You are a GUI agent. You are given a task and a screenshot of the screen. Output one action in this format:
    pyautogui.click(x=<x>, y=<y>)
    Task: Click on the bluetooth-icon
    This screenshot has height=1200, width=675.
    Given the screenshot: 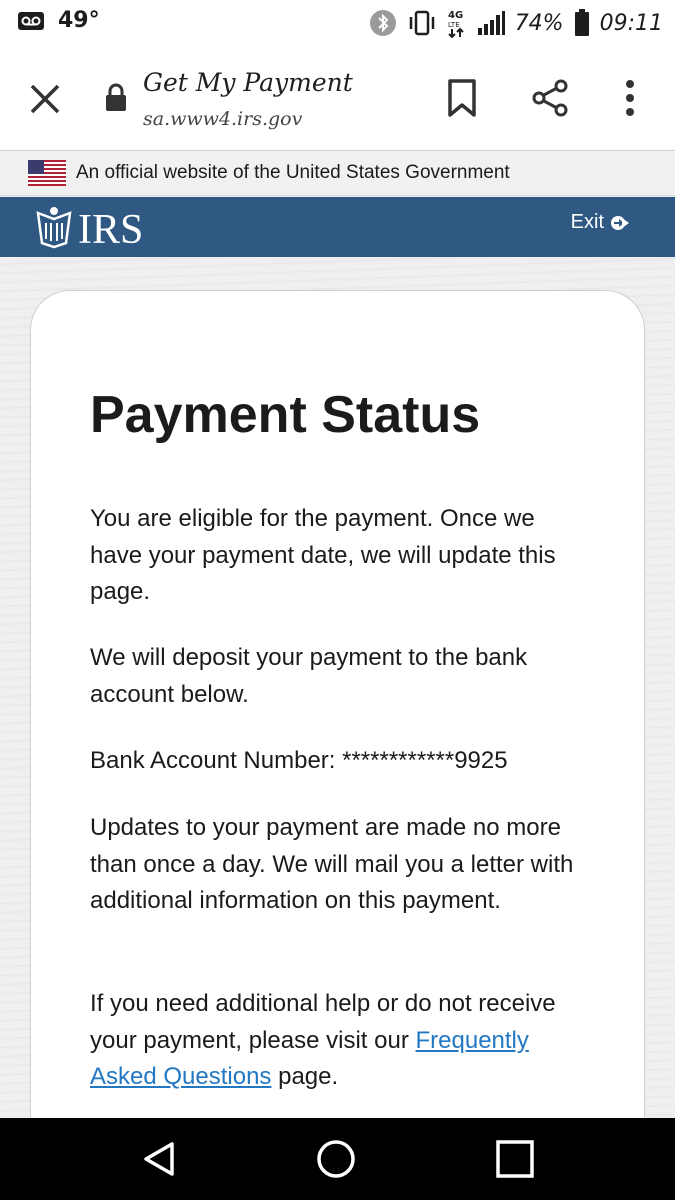 What is the action you would take?
    pyautogui.click(x=382, y=23)
    